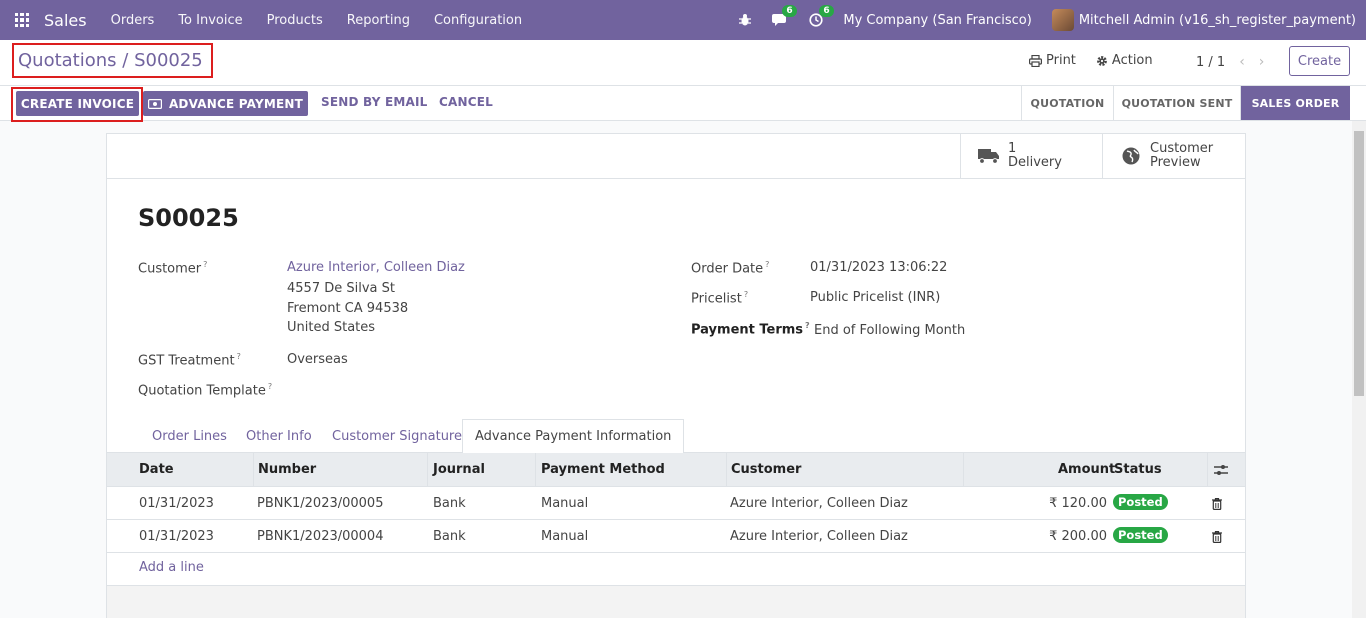 The image size is (1366, 618). What do you see at coordinates (279, 436) in the screenshot?
I see `tab-other-info: Other Info` at bounding box center [279, 436].